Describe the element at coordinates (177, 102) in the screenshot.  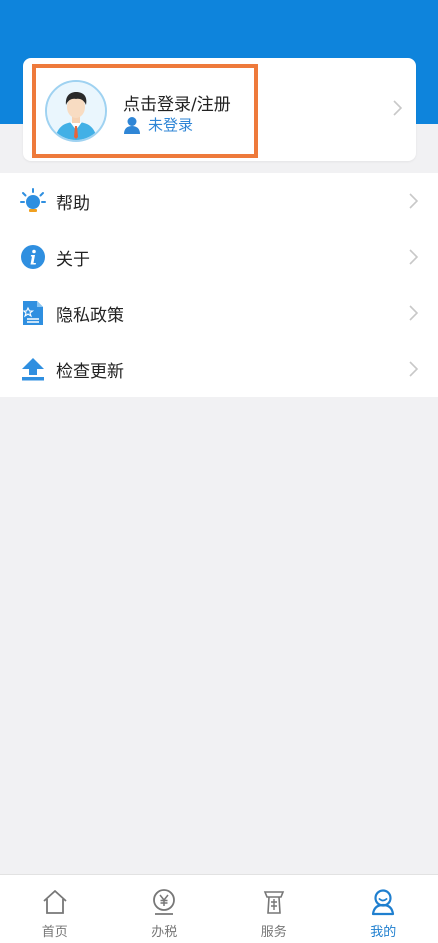
I see `login-register-link: 点击登录/注册` at that location.